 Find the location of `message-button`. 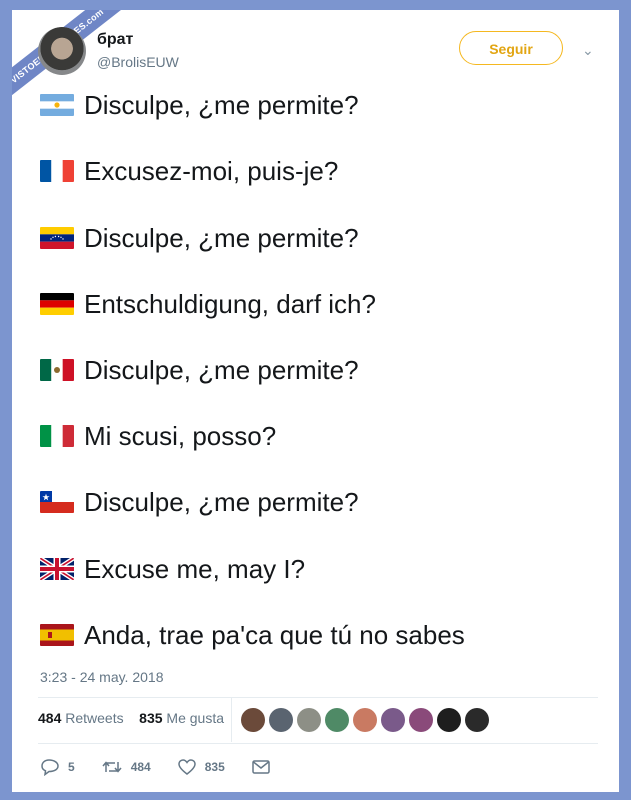

message-button is located at coordinates (265, 767).